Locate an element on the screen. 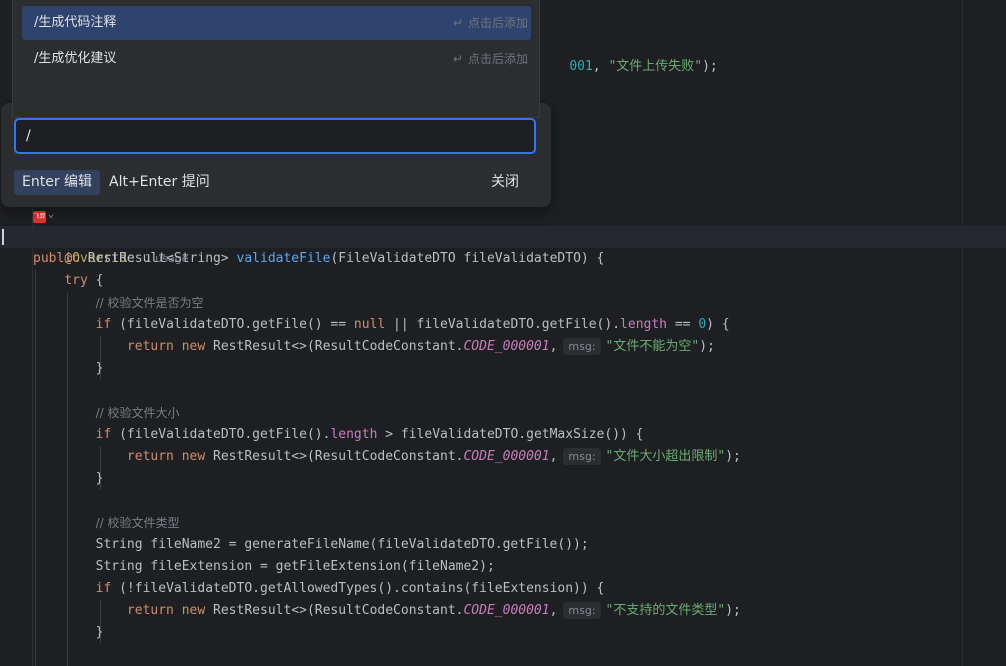 This screenshot has width=1006, height=666. code-string: "文件上传失败" is located at coordinates (655, 66).